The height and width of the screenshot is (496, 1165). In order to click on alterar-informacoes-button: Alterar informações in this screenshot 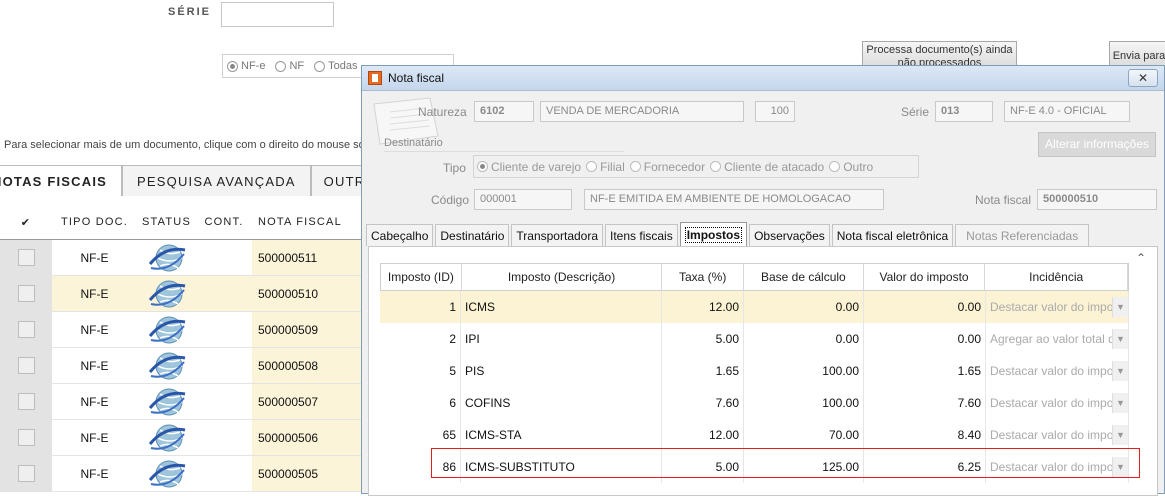, I will do `click(1097, 144)`.